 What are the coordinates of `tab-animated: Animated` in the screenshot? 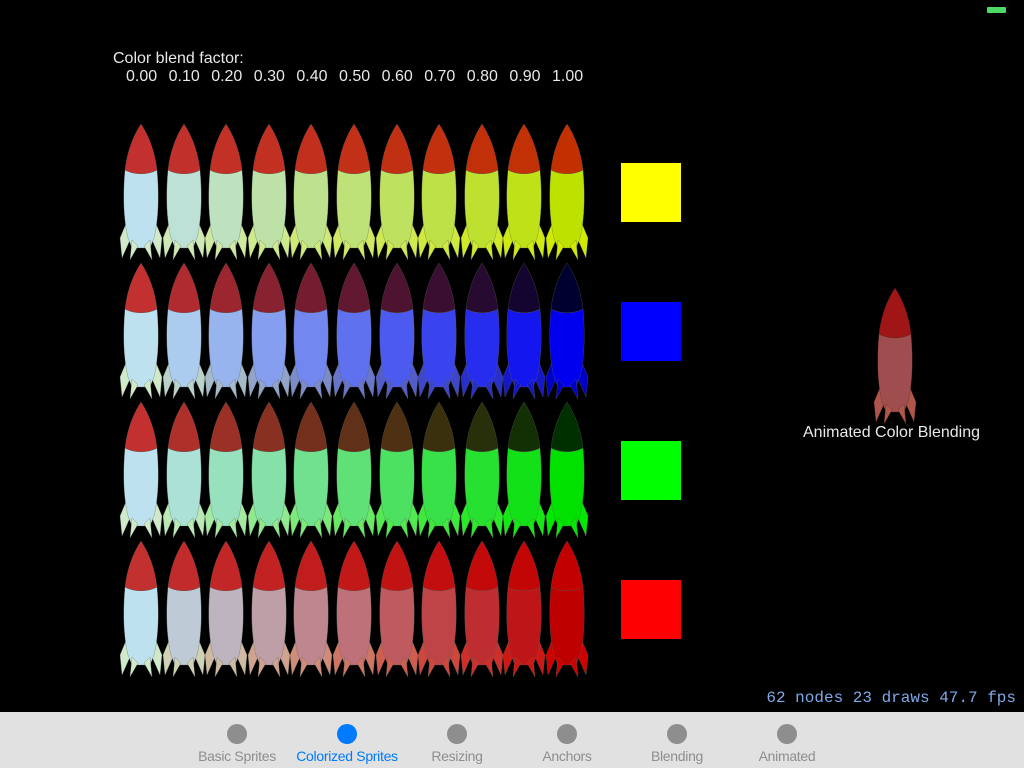 It's located at (787, 740).